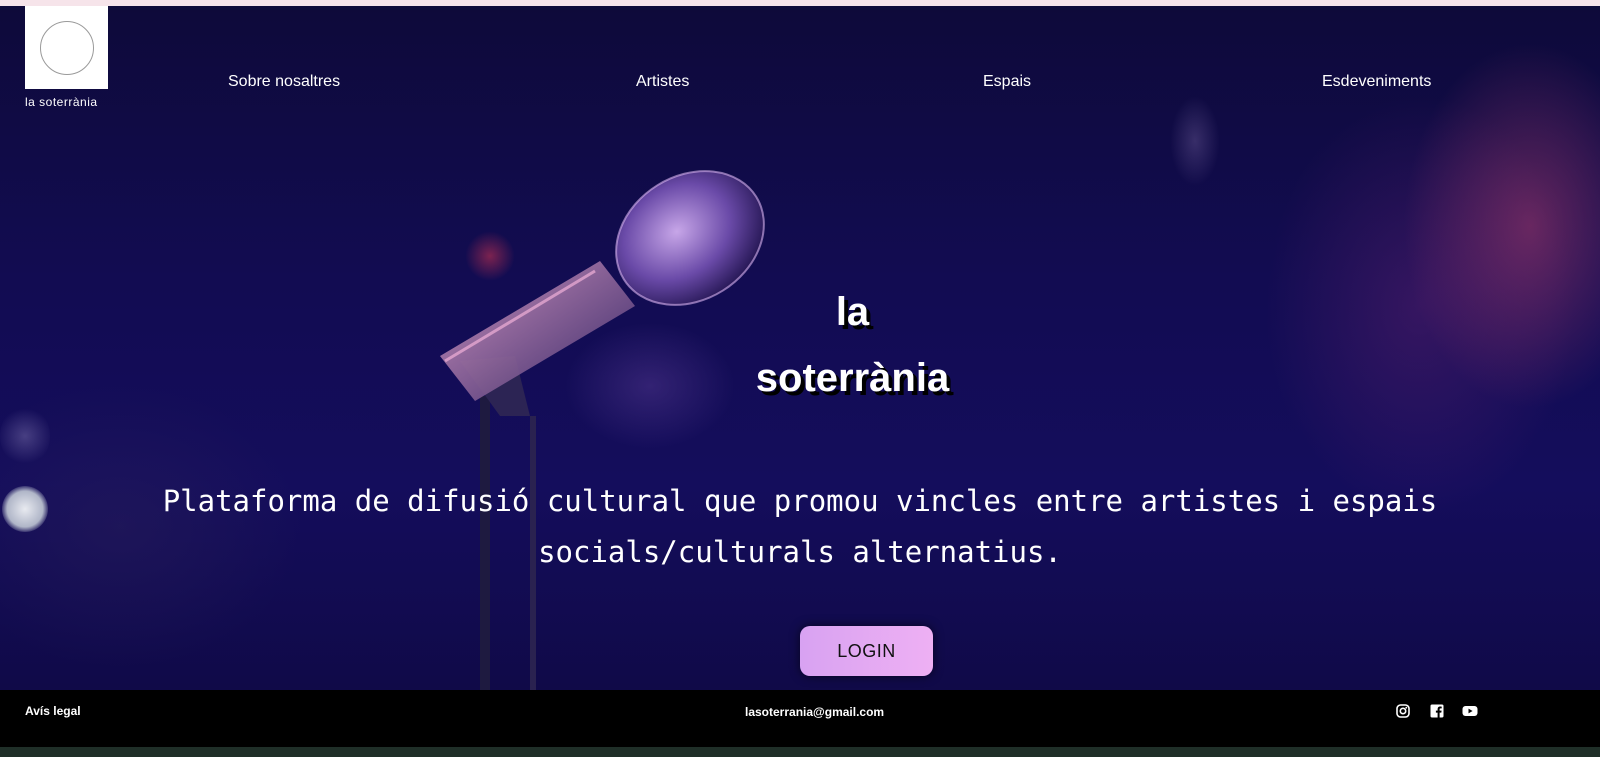 This screenshot has height=757, width=1600. What do you see at coordinates (852, 312) in the screenshot?
I see `hero-title-line1: la` at bounding box center [852, 312].